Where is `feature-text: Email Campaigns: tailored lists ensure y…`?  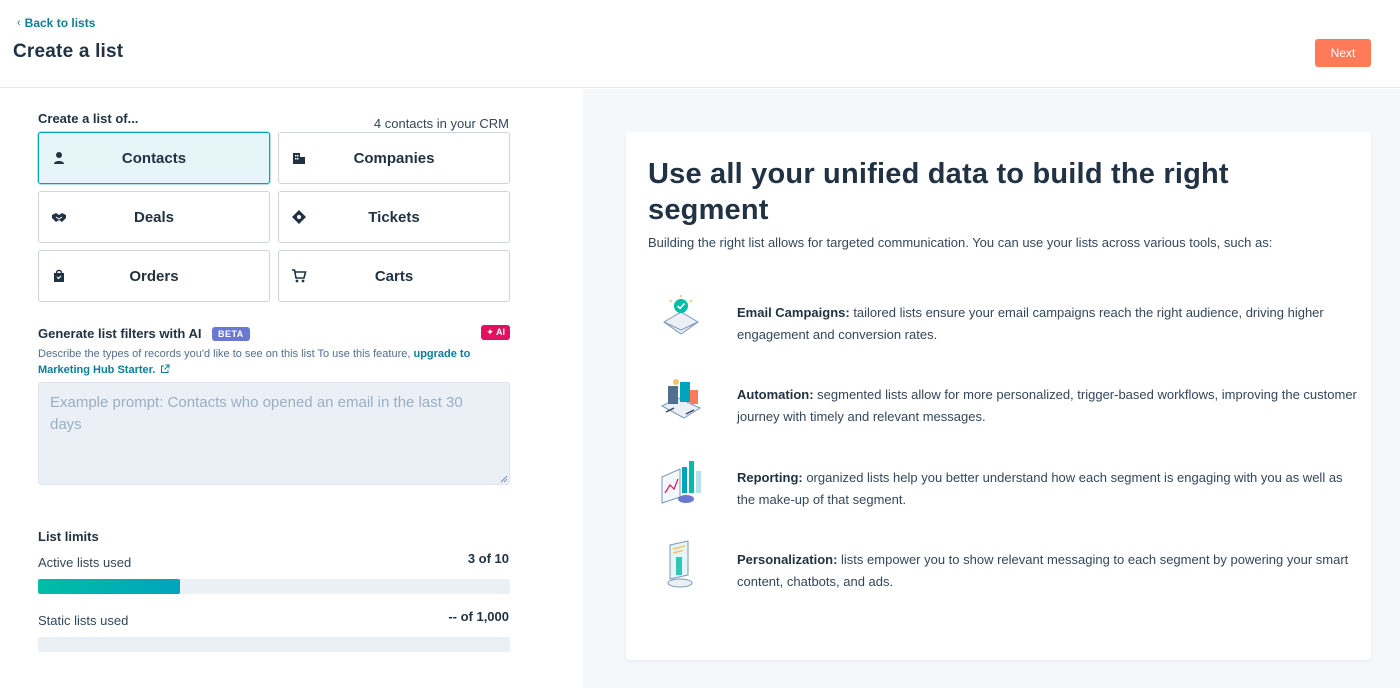
feature-text: Email Campaigns: tailored lists ensure y… is located at coordinates (1047, 324).